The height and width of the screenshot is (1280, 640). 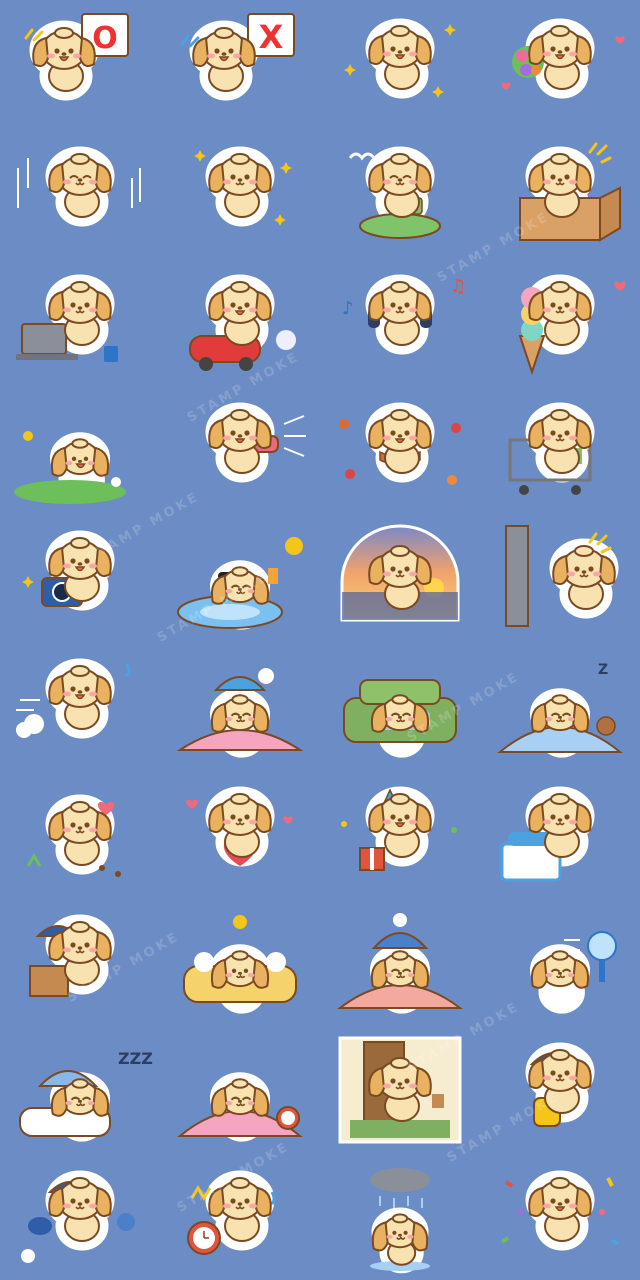 I want to click on sticker-illustration: ZZZ, so click(x=86, y=1095).